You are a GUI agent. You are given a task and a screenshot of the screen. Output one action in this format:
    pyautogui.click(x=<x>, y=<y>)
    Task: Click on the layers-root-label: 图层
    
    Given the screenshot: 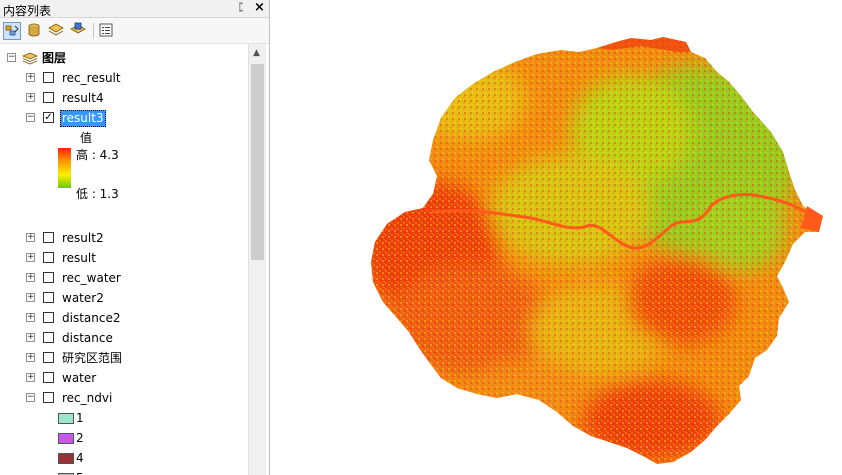 What is the action you would take?
    pyautogui.click(x=54, y=58)
    